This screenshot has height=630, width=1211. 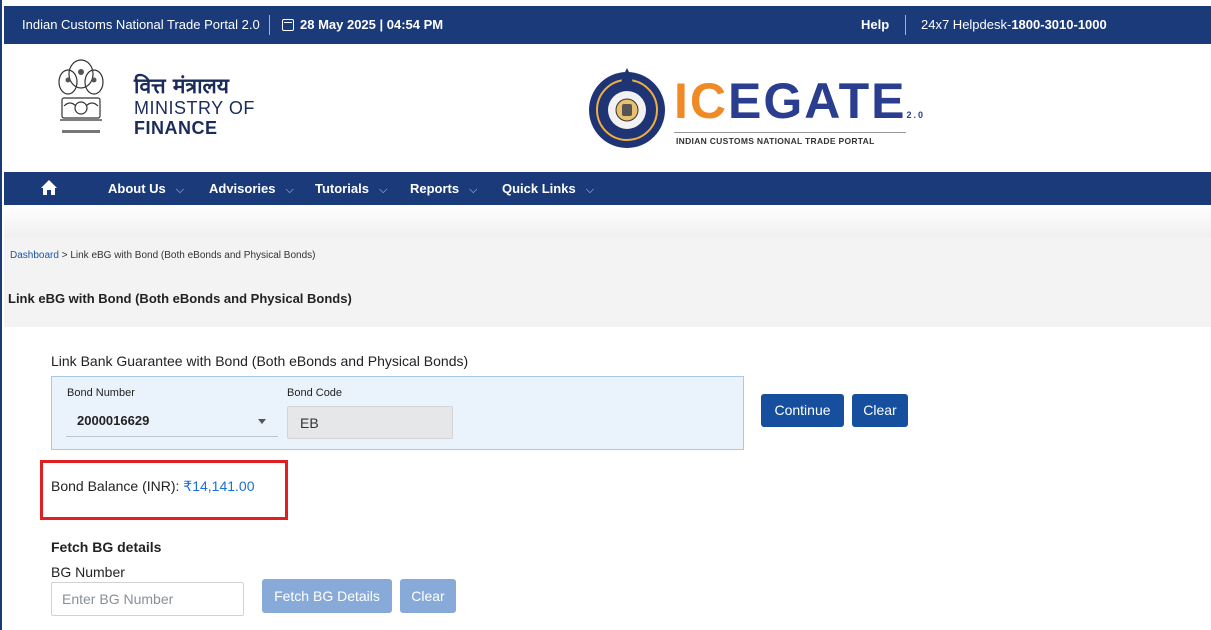 I want to click on fetch-clear-button: Clear, so click(x=428, y=596).